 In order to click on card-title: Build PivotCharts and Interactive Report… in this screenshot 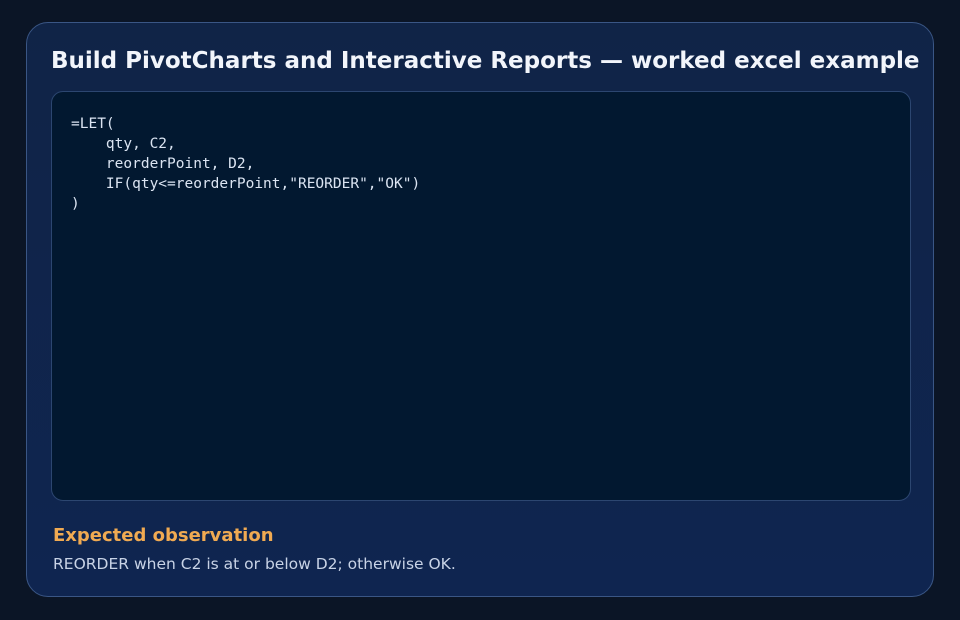, I will do `click(485, 61)`.